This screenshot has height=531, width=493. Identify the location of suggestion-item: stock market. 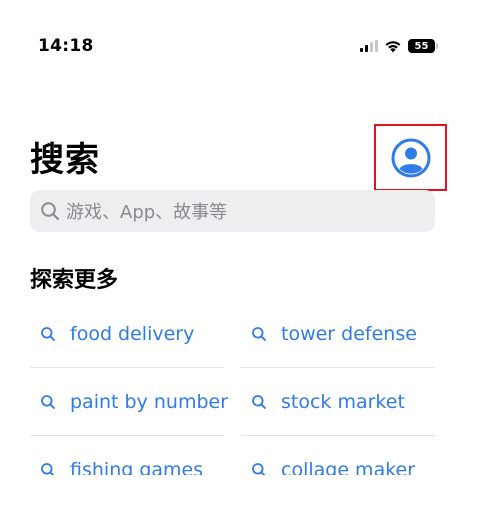
(338, 402).